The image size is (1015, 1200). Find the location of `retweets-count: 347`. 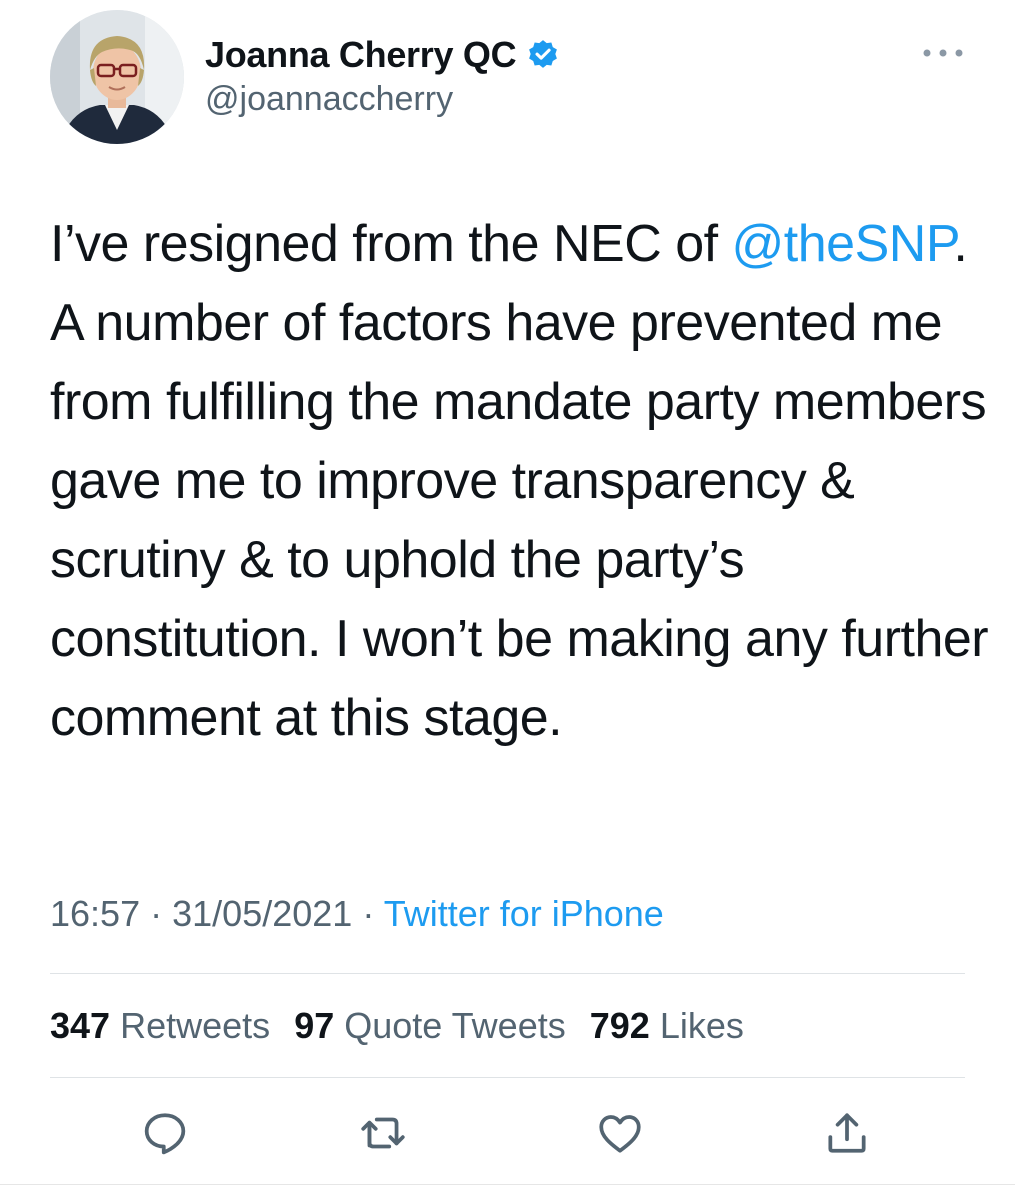

retweets-count: 347 is located at coordinates (80, 1025).